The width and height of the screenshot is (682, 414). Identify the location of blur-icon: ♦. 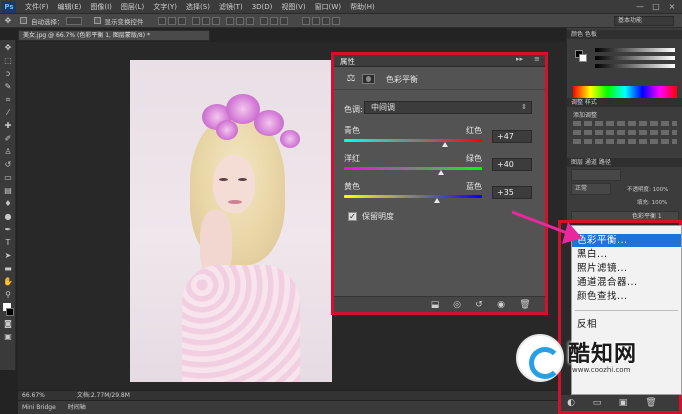
(8, 204).